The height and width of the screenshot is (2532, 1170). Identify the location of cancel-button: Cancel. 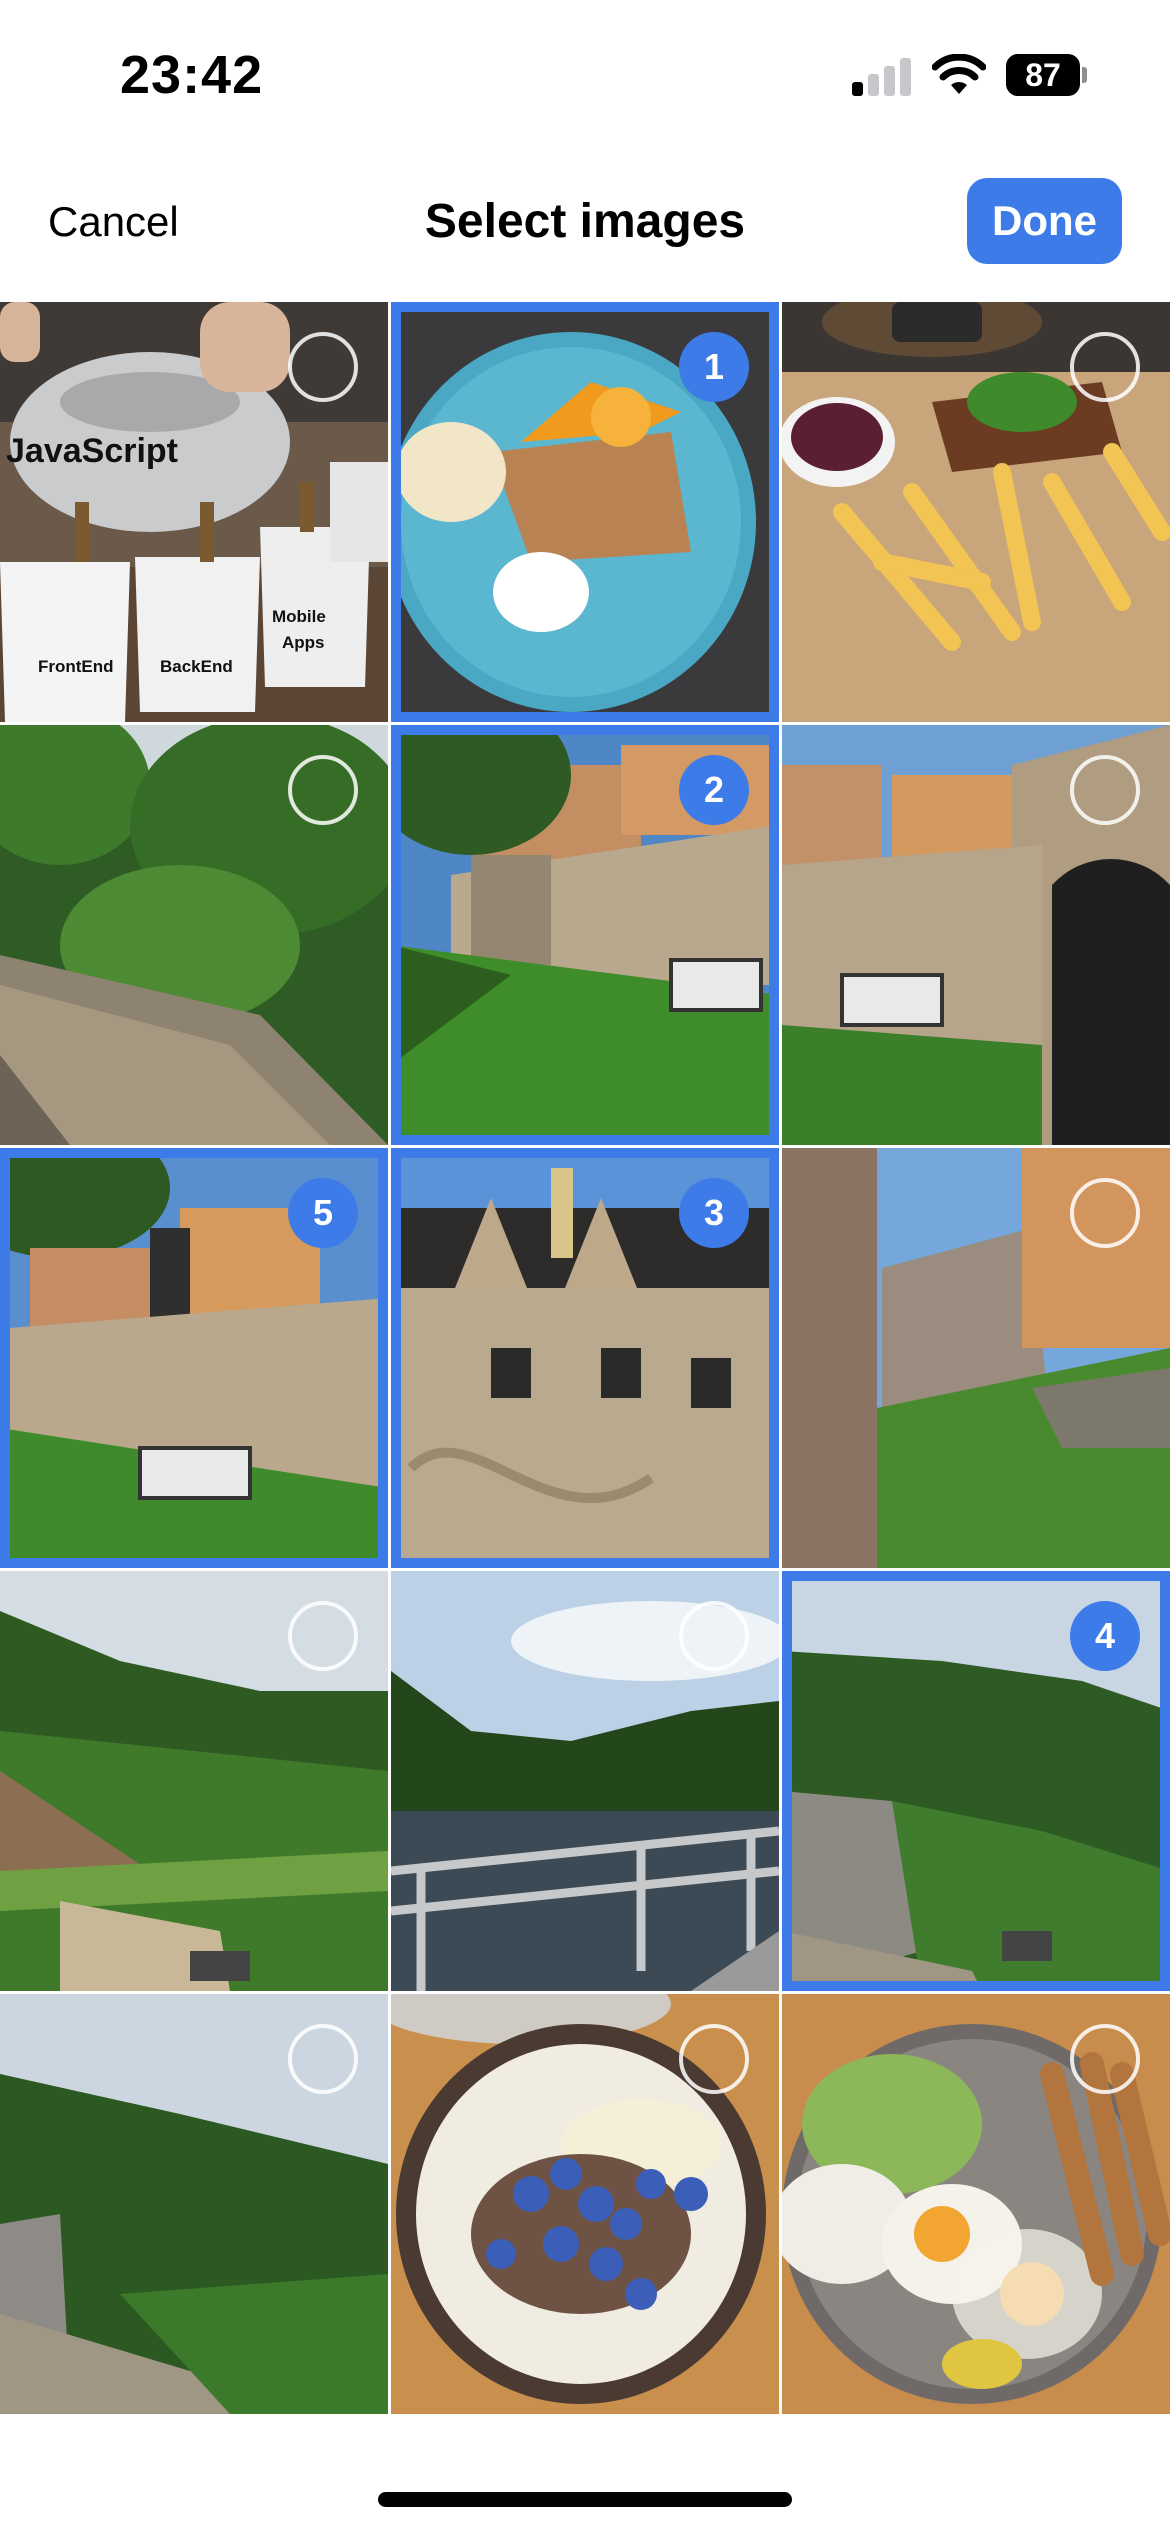
(113, 222).